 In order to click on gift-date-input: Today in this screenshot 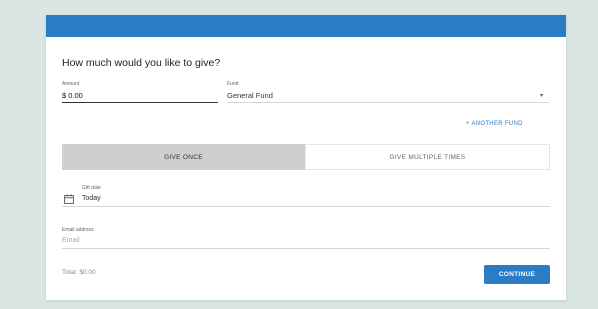, I will do `click(91, 198)`.